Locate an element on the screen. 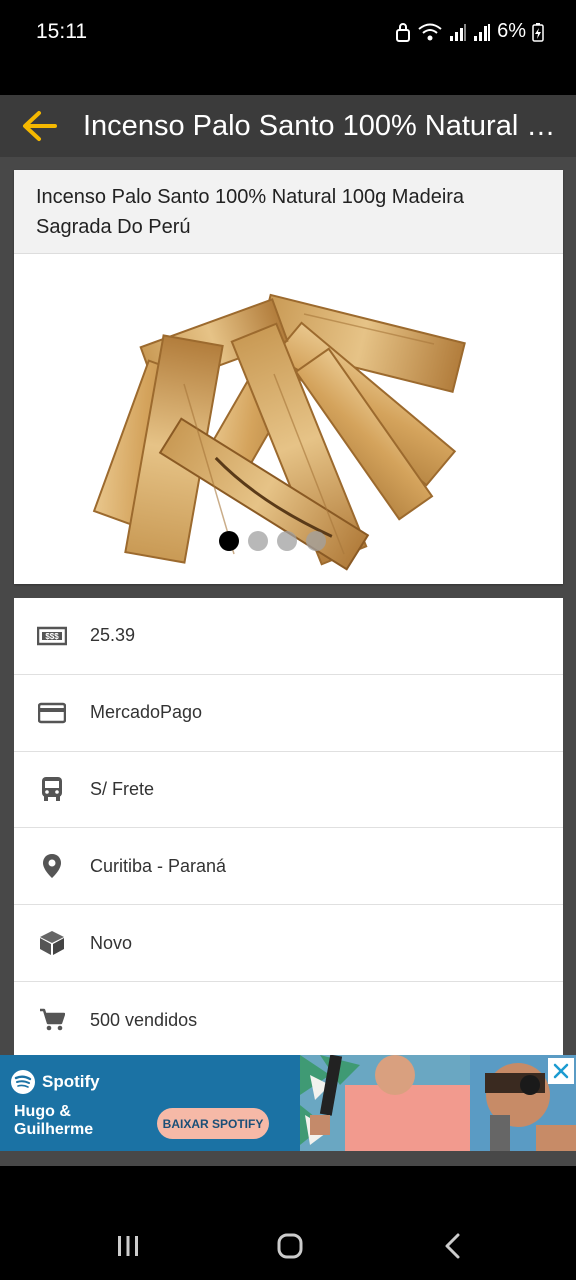 The width and height of the screenshot is (576, 1280). ad-banner: Spotify Hugo & Guilherme BAIXAR SPOTIFY is located at coordinates (288, 1103).